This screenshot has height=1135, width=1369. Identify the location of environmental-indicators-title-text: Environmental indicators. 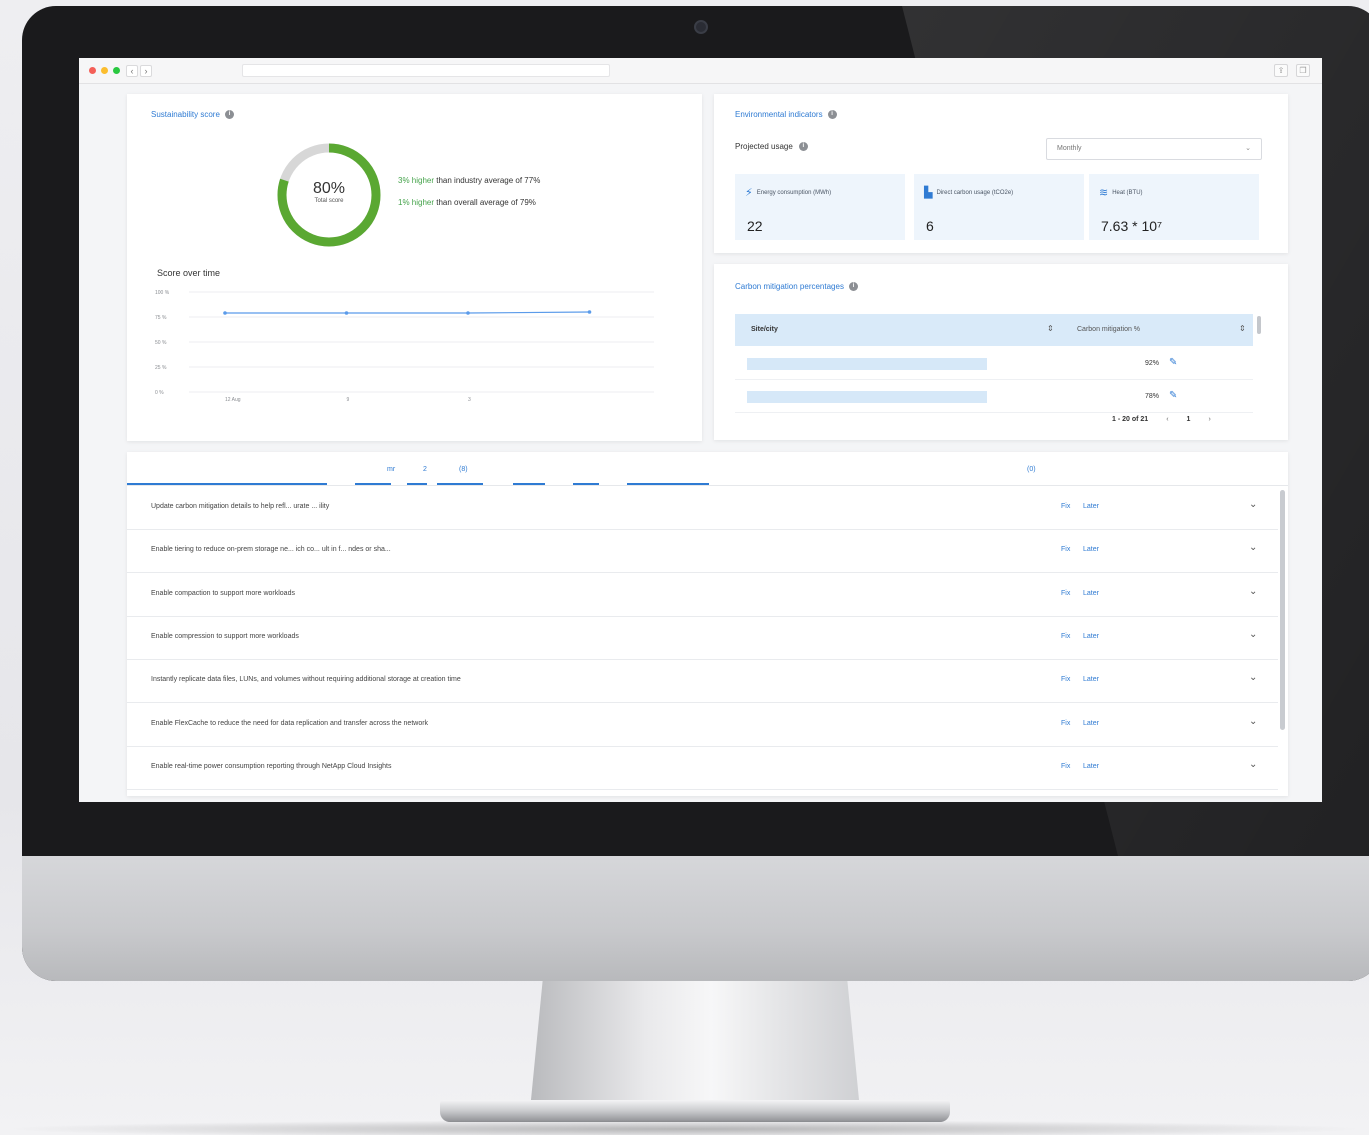
(779, 114).